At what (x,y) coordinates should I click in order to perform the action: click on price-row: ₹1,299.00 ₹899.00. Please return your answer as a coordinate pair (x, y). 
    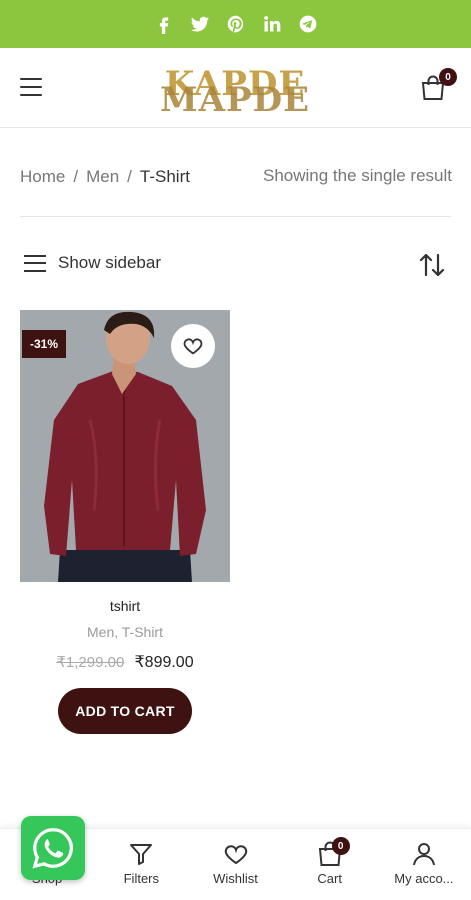
    Looking at the image, I should click on (125, 662).